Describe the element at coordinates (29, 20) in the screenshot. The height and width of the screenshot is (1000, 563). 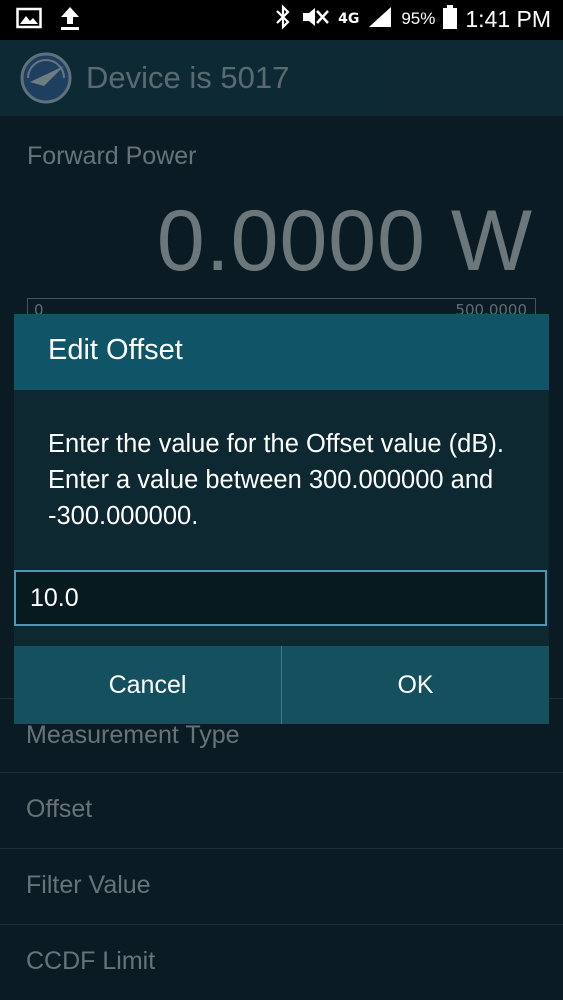
I see `image-icon` at that location.